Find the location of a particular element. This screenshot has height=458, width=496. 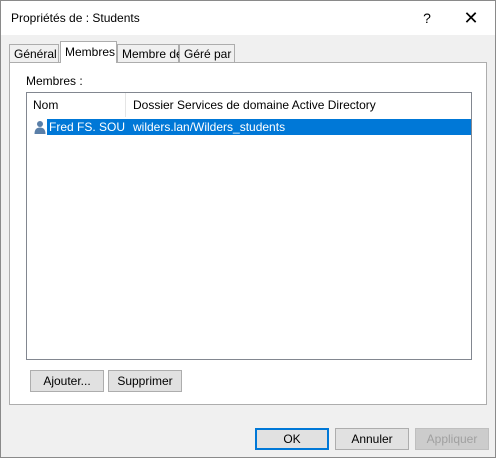

members-label: Membres : is located at coordinates (54, 81).